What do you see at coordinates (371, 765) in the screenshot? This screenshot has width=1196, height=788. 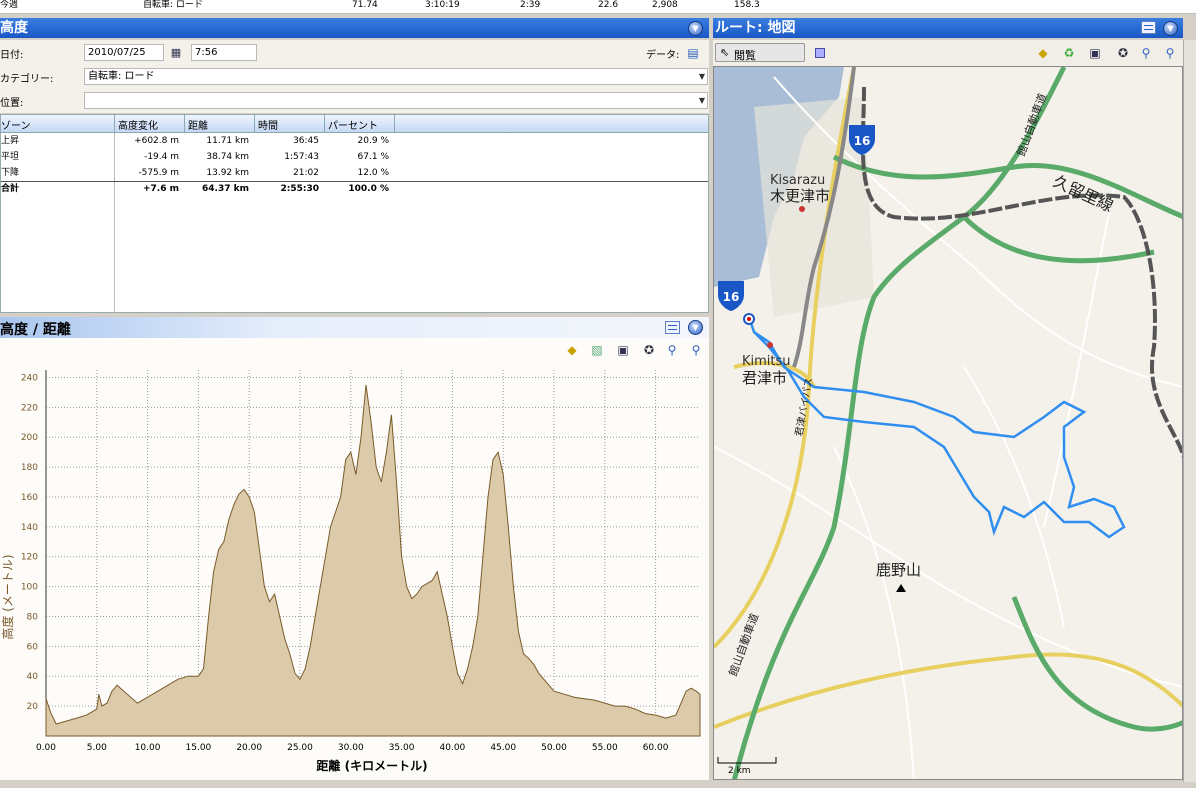 I see `x-axis-label: 距離 (キロメートル)` at bounding box center [371, 765].